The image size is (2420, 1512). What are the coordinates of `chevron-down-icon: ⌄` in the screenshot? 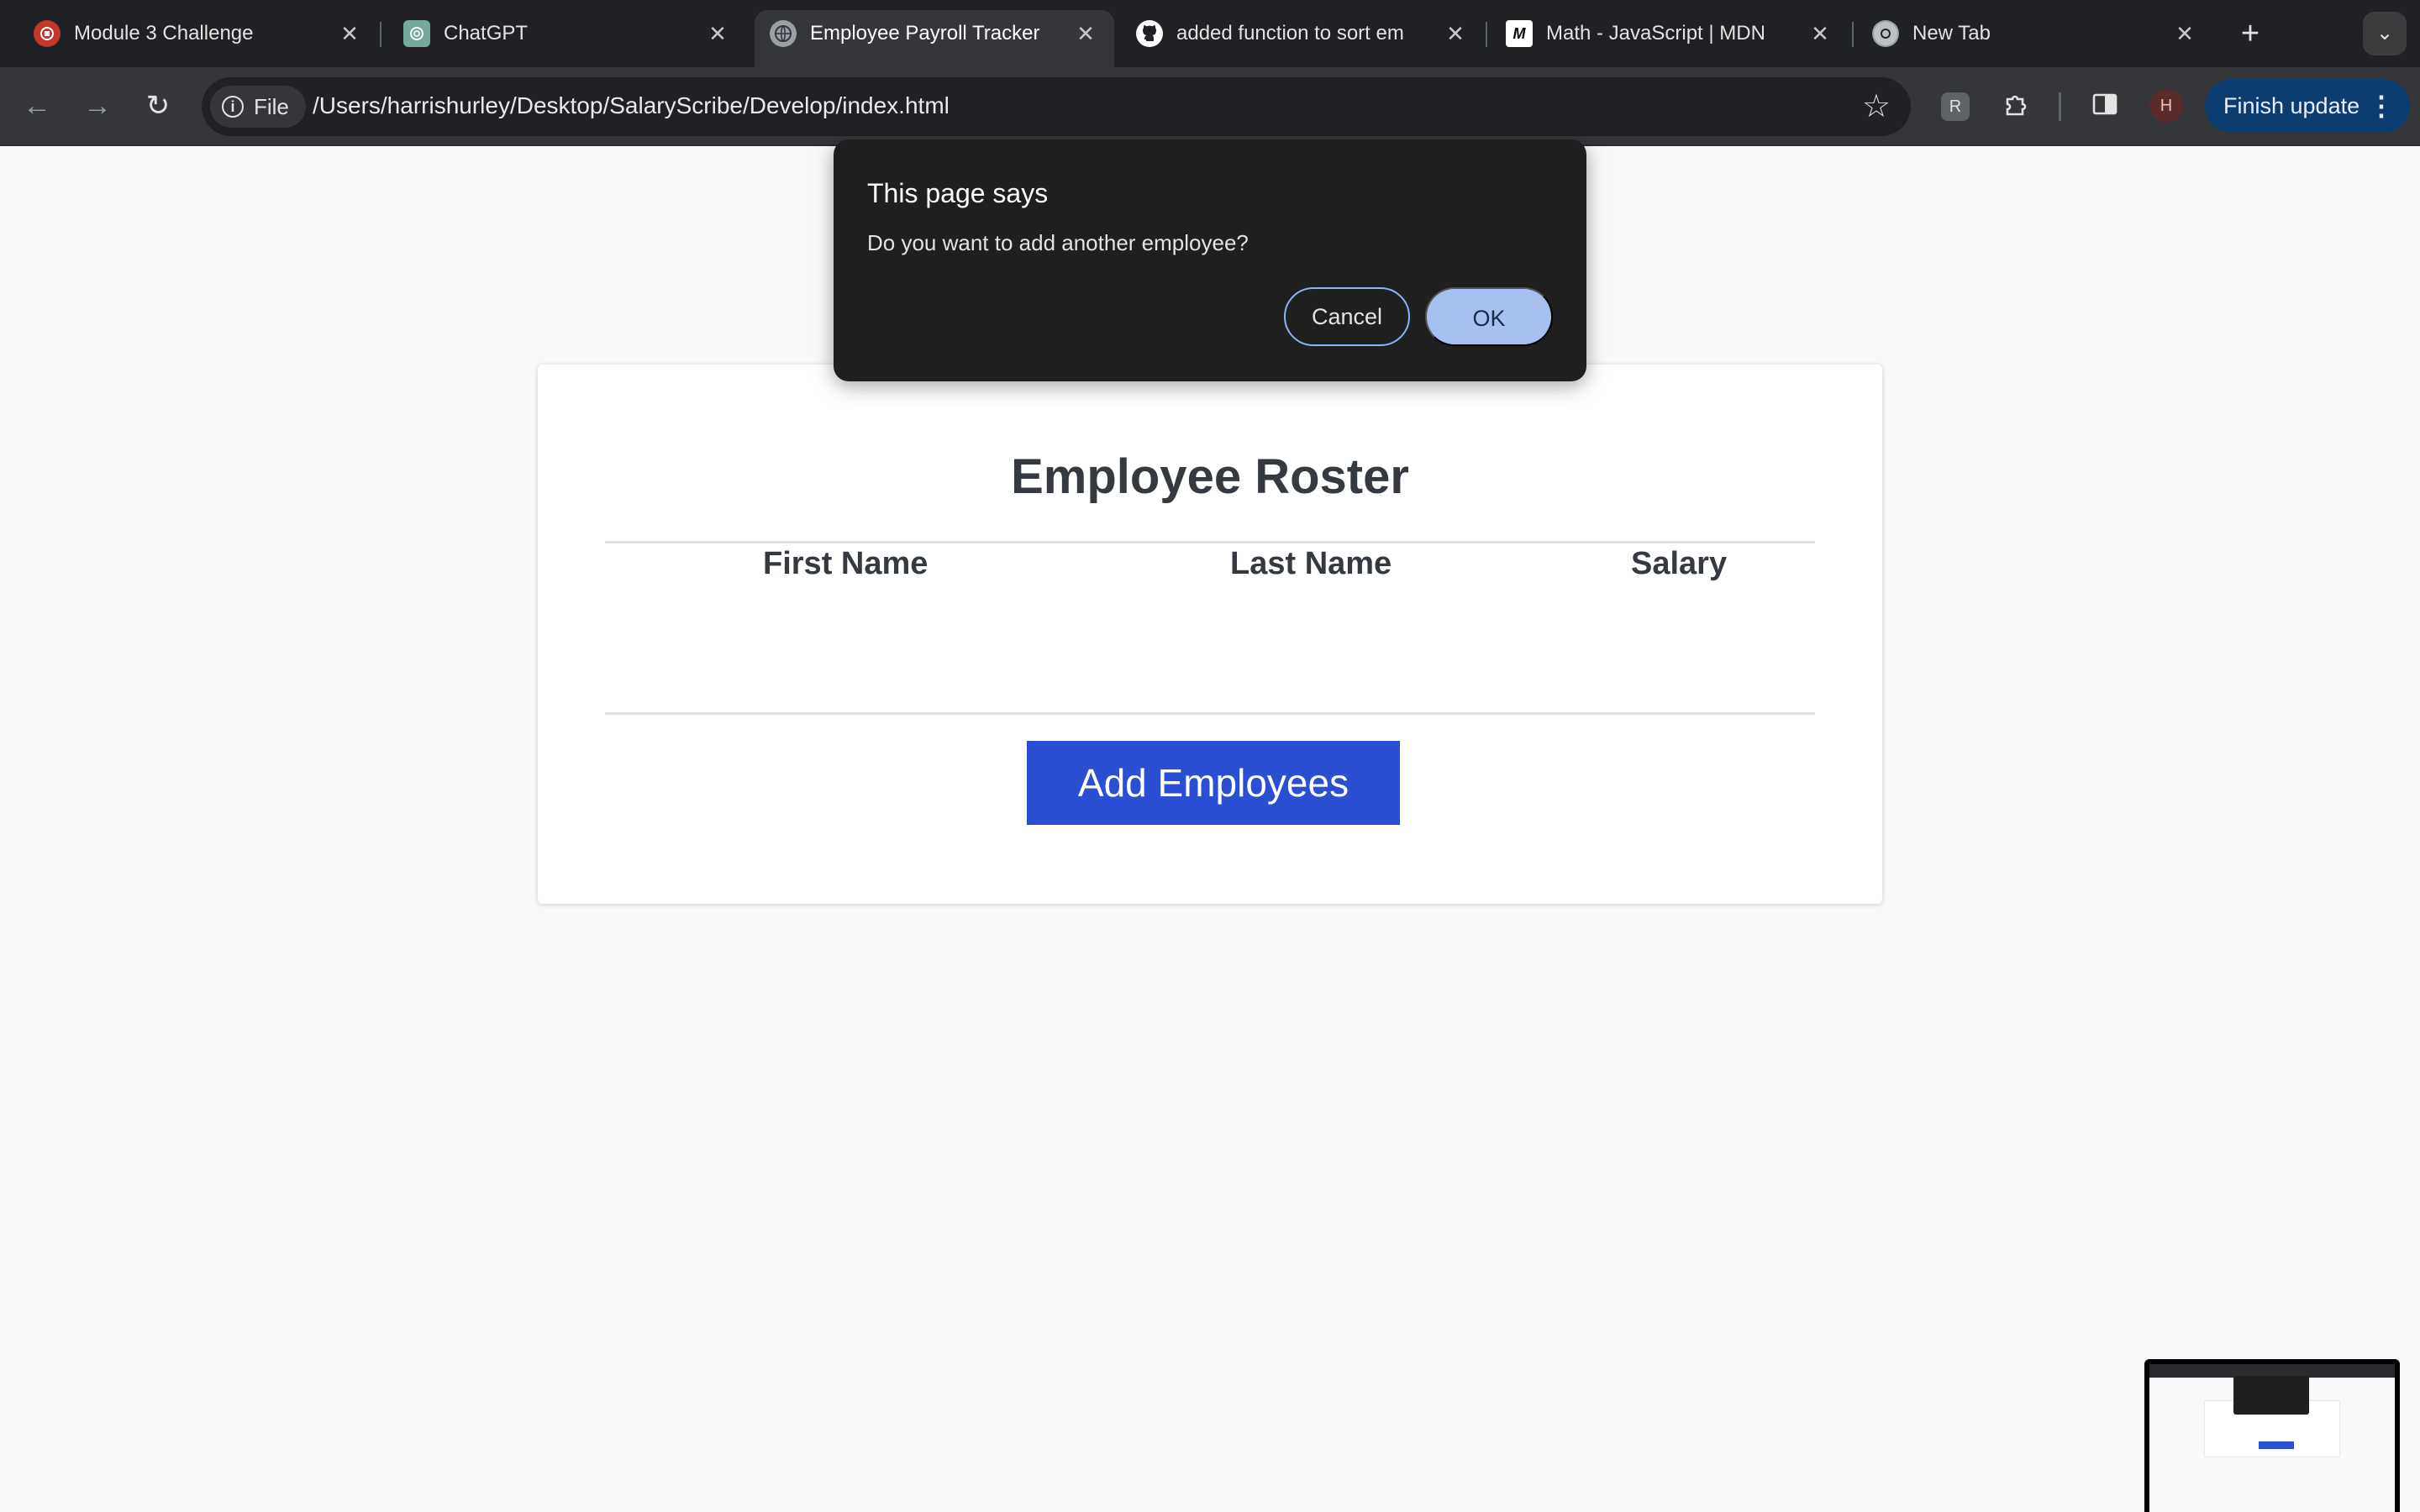 It's located at (2385, 33).